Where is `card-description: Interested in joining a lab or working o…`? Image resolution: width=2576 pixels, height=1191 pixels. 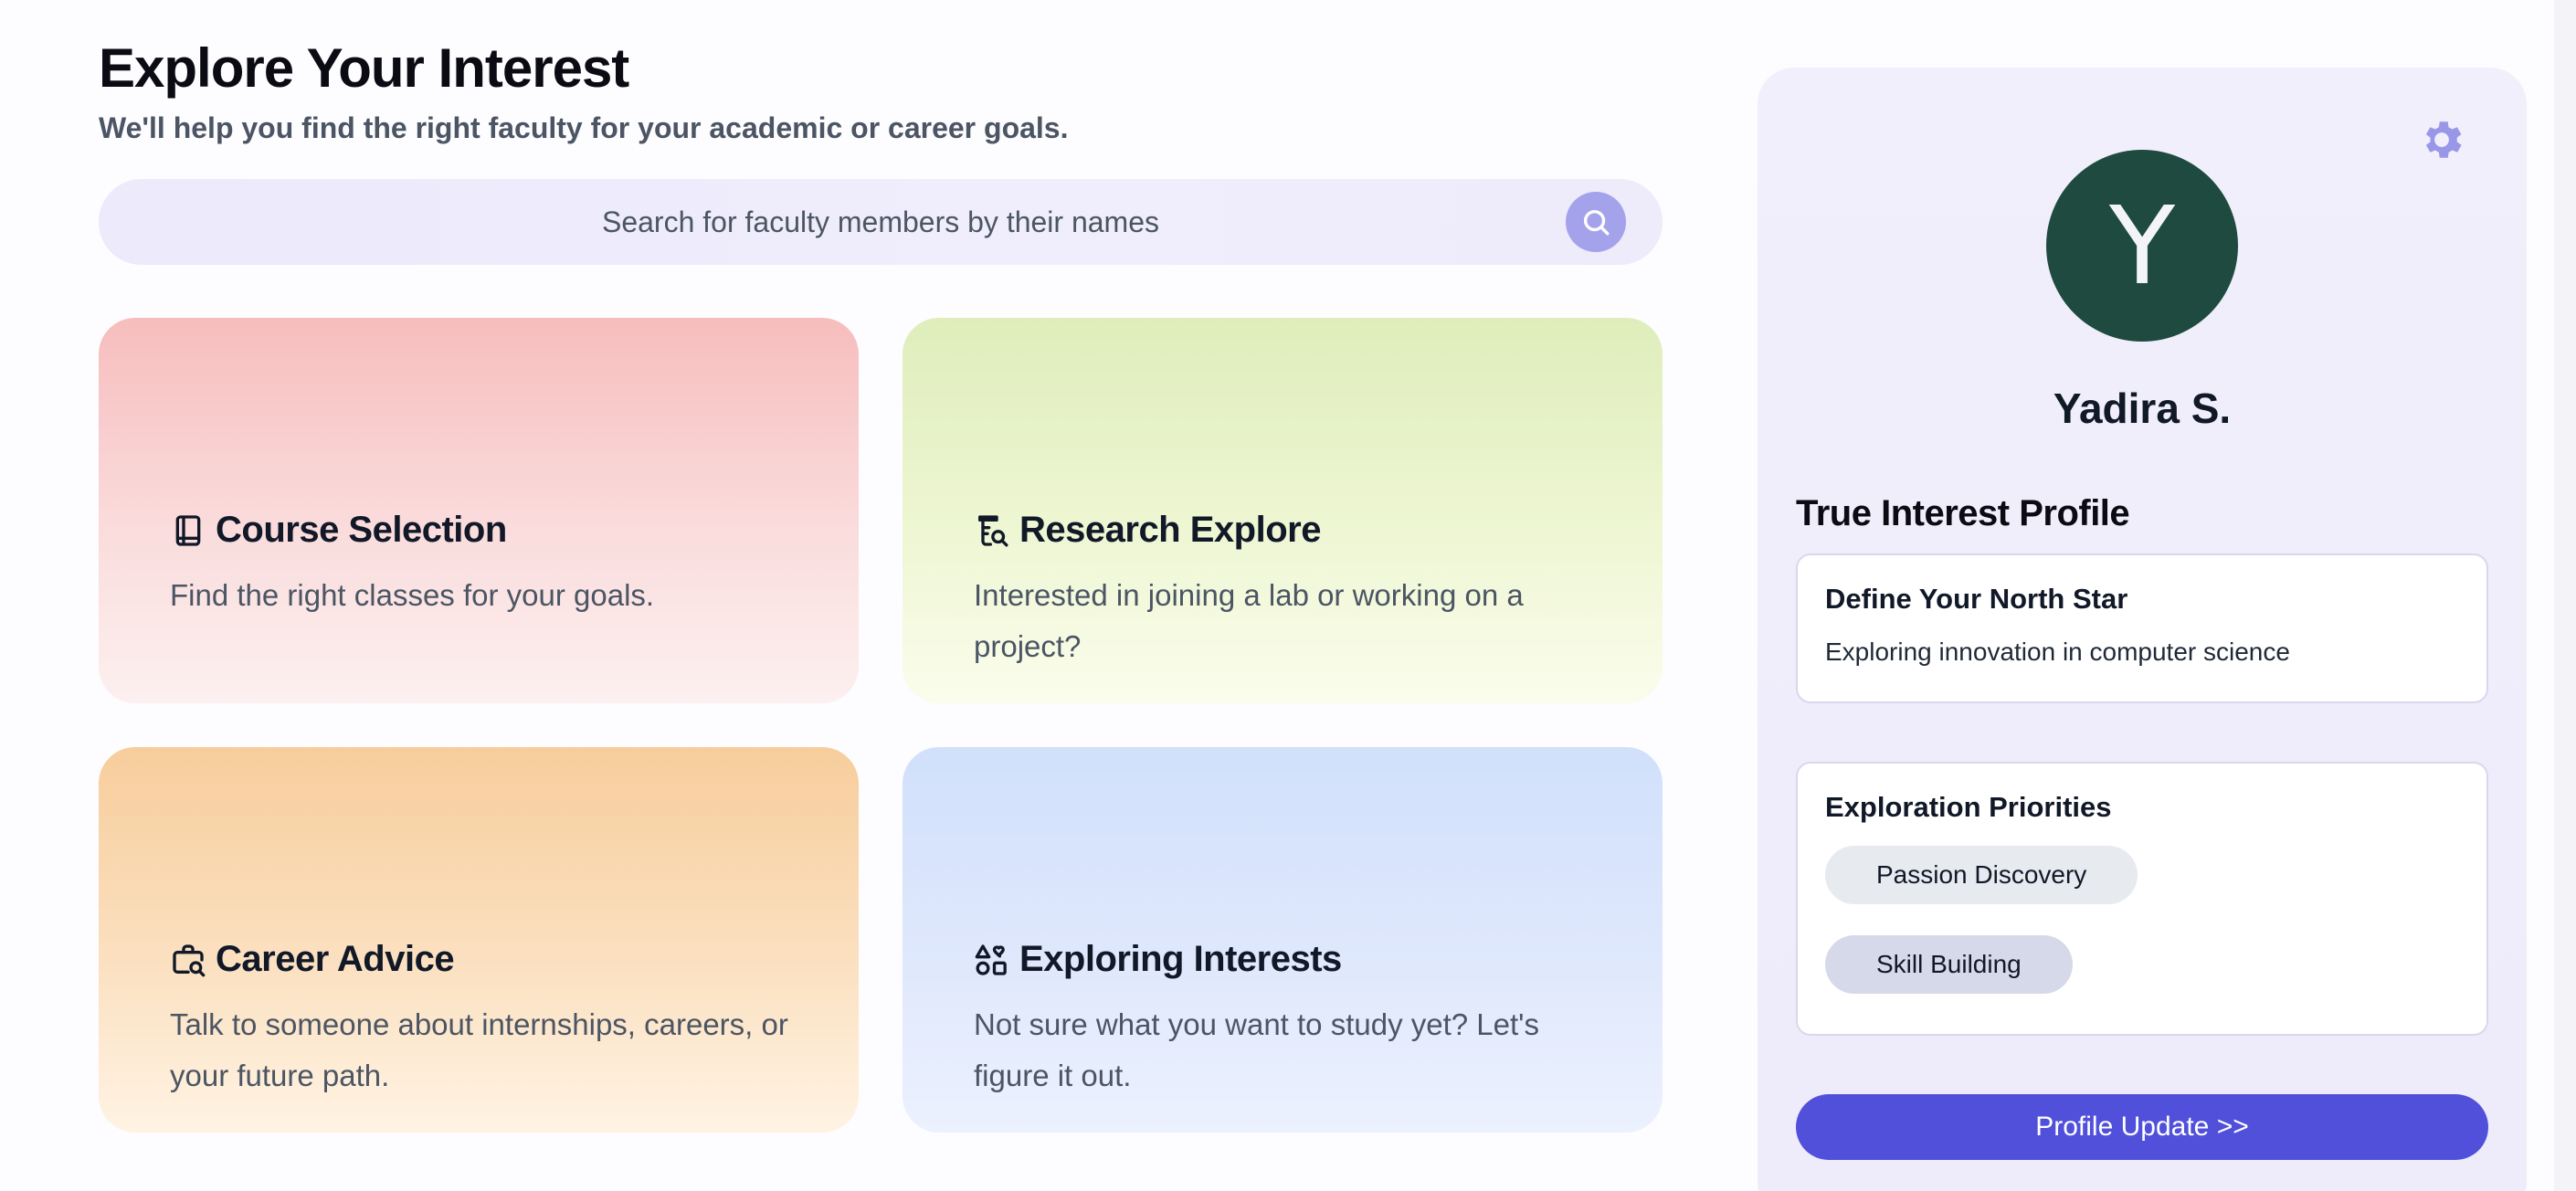
card-description: Interested in joining a lab or working o… is located at coordinates (1249, 620).